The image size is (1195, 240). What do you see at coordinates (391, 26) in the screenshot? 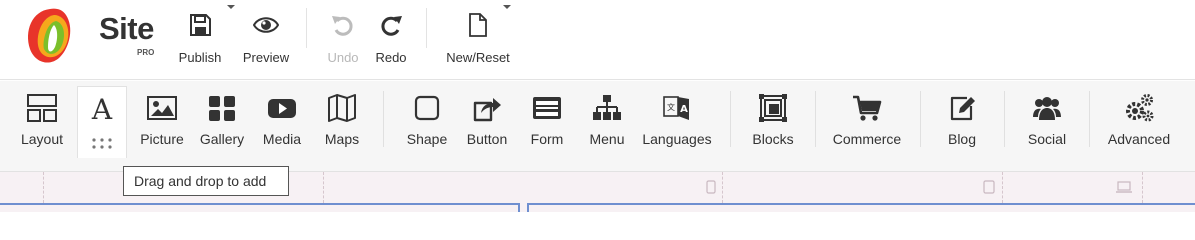
I see `redo-icon` at bounding box center [391, 26].